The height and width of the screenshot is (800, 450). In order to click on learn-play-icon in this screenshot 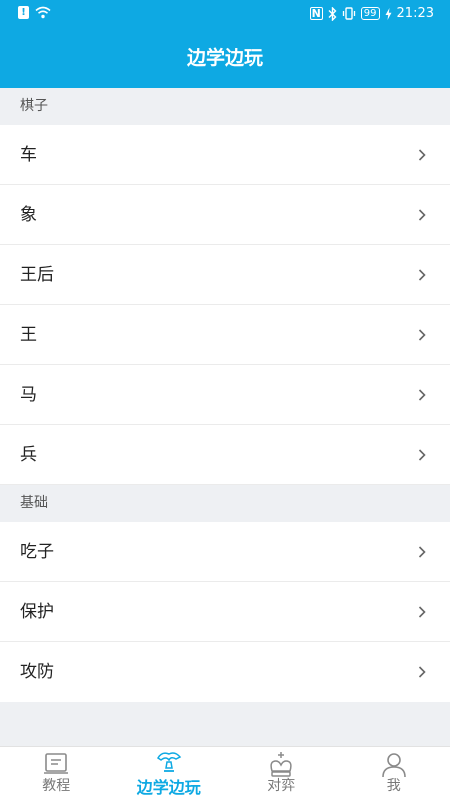, I will do `click(168, 762)`.